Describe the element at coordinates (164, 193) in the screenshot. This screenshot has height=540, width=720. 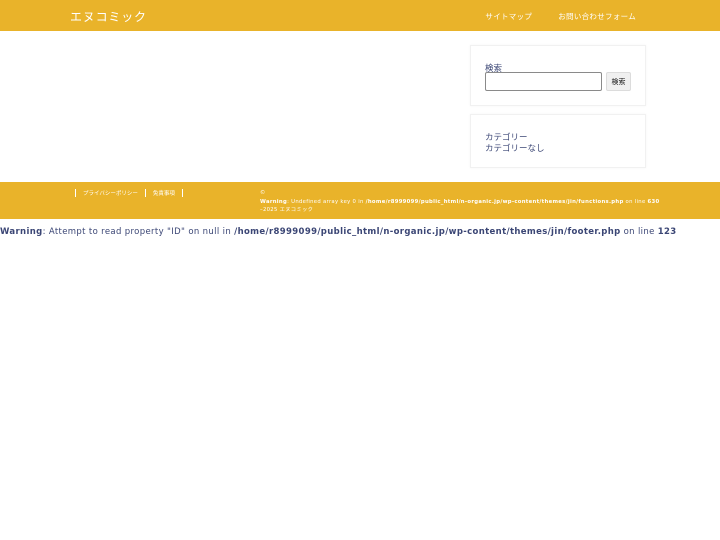
I see `footer-link-disclaimer: 免責事項` at that location.